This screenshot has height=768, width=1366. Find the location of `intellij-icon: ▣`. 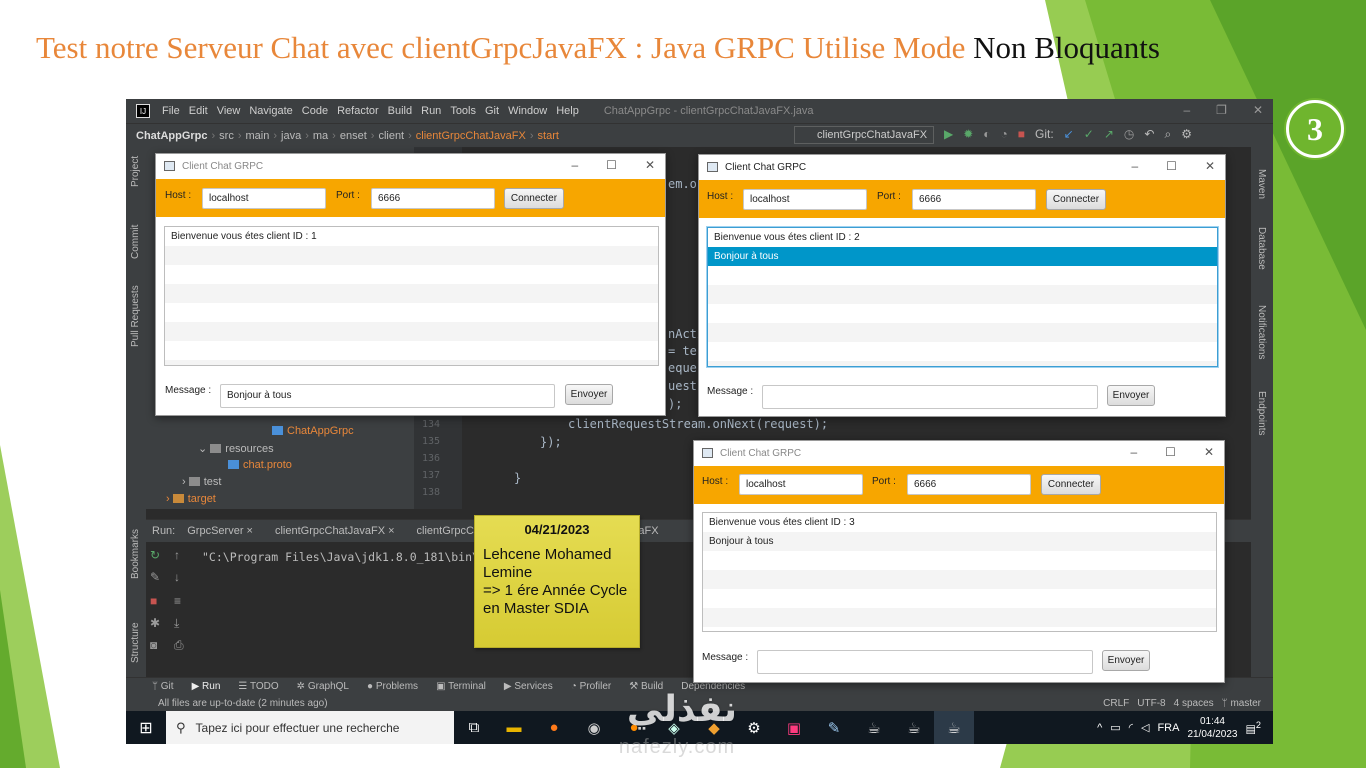

intellij-icon: ▣ is located at coordinates (794, 727).